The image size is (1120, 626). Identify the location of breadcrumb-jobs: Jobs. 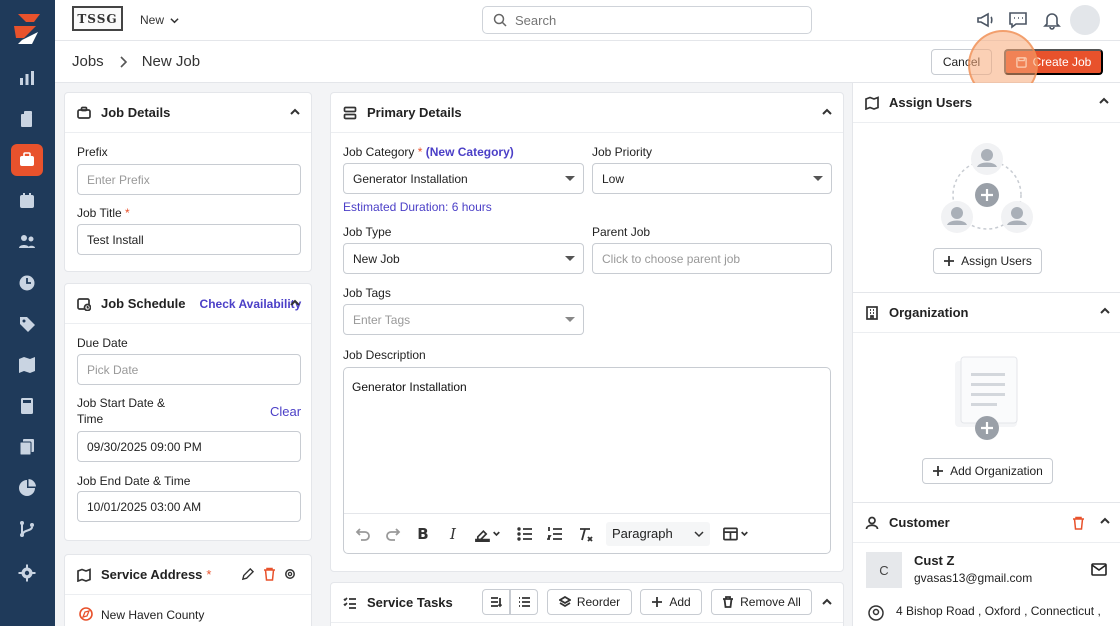
(88, 61).